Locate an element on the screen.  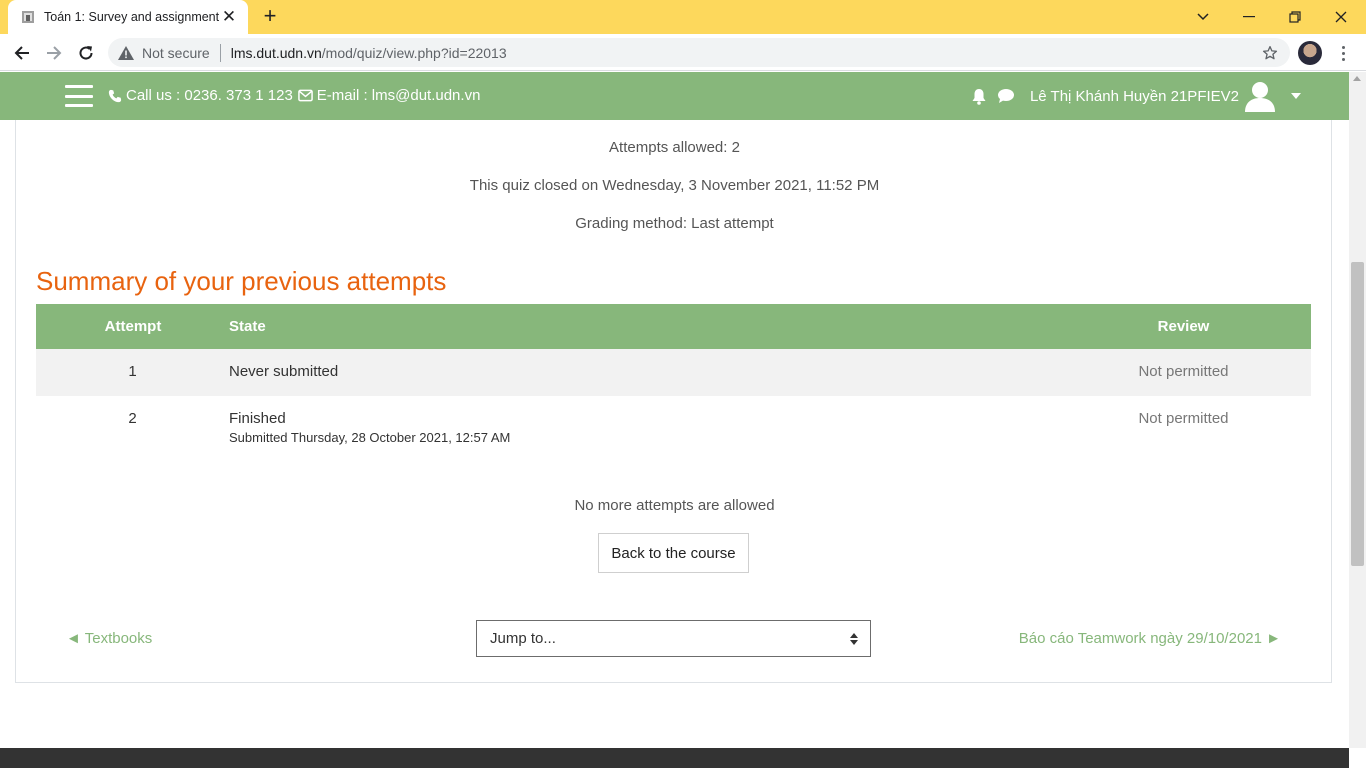
table-row: 1 Never submitted Not permitted is located at coordinates (673, 372).